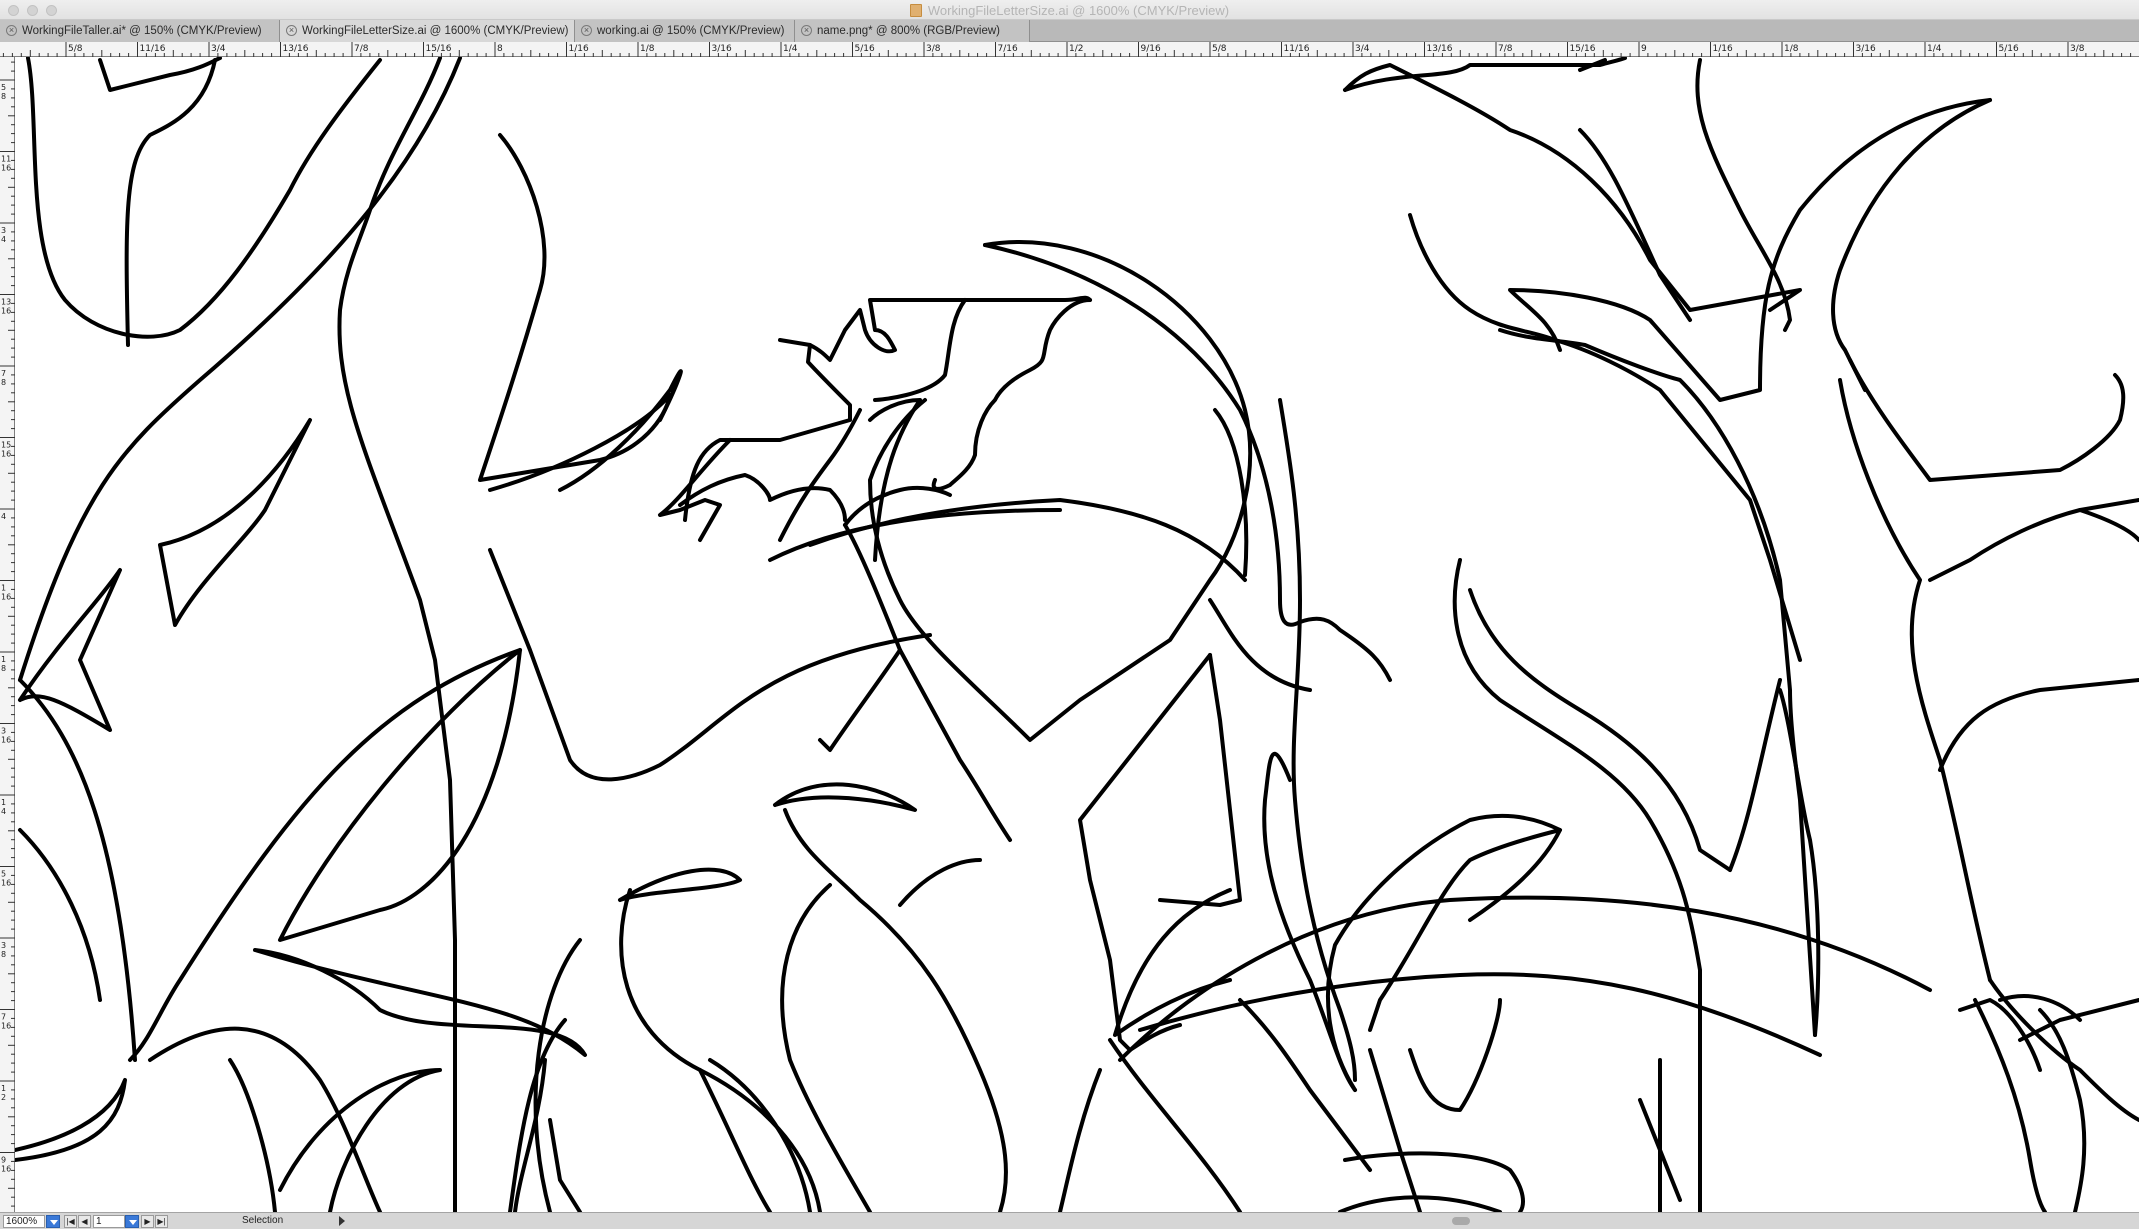 The width and height of the screenshot is (2139, 1229). What do you see at coordinates (912, 31) in the screenshot?
I see `tab-name-png: × name.png* @ 800% (RGB/Preview)` at bounding box center [912, 31].